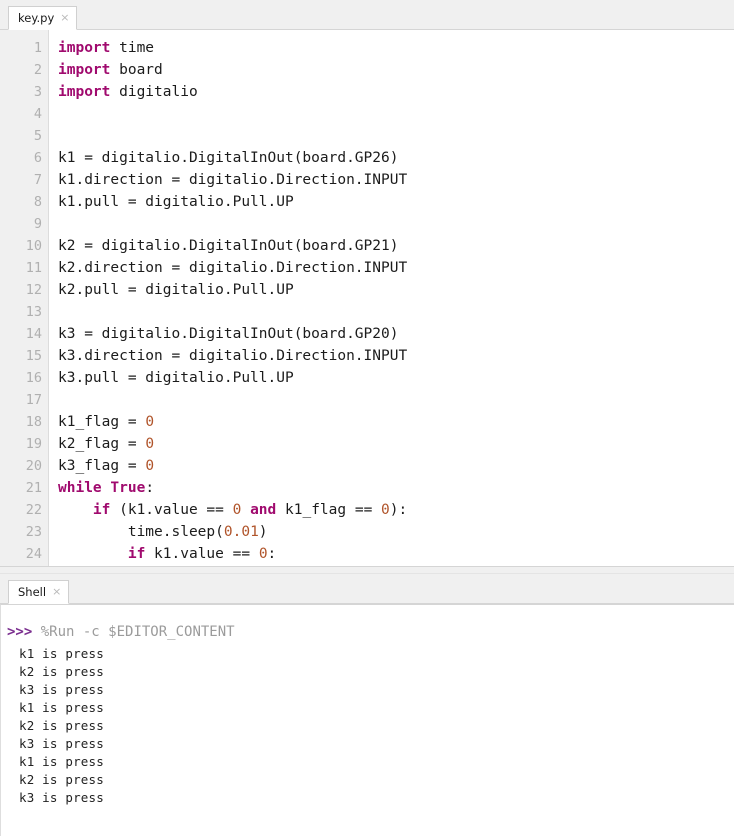 Image resolution: width=734 pixels, height=836 pixels. What do you see at coordinates (33, 290) in the screenshot?
I see `line-number: 12` at bounding box center [33, 290].